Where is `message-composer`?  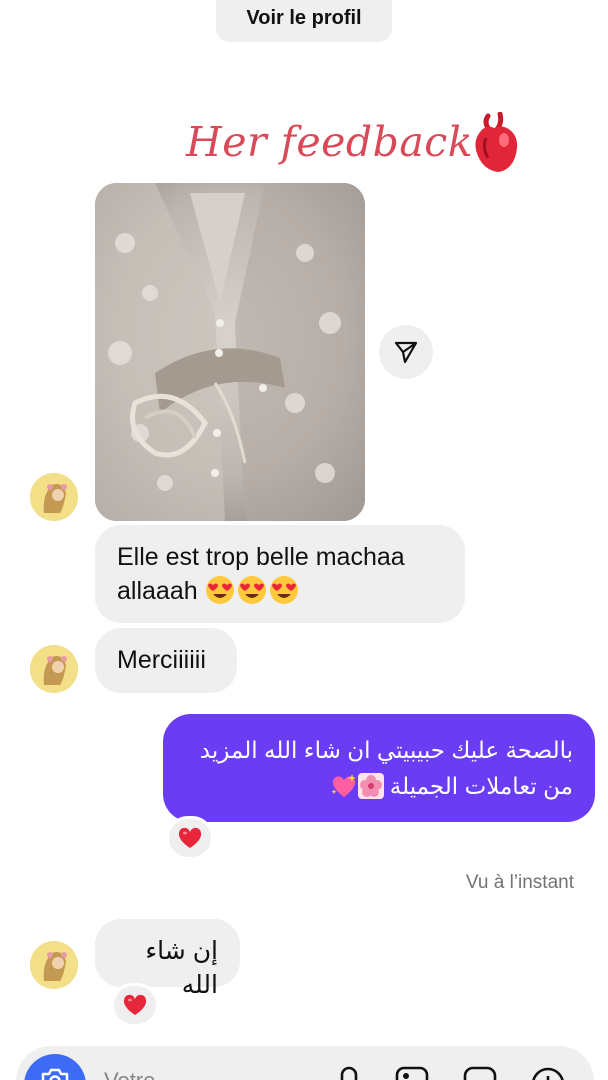 message-composer is located at coordinates (305, 1063).